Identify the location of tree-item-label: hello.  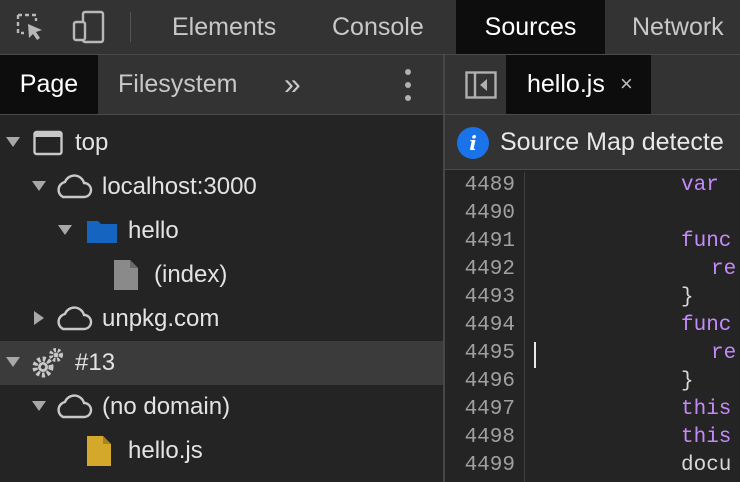
(153, 230).